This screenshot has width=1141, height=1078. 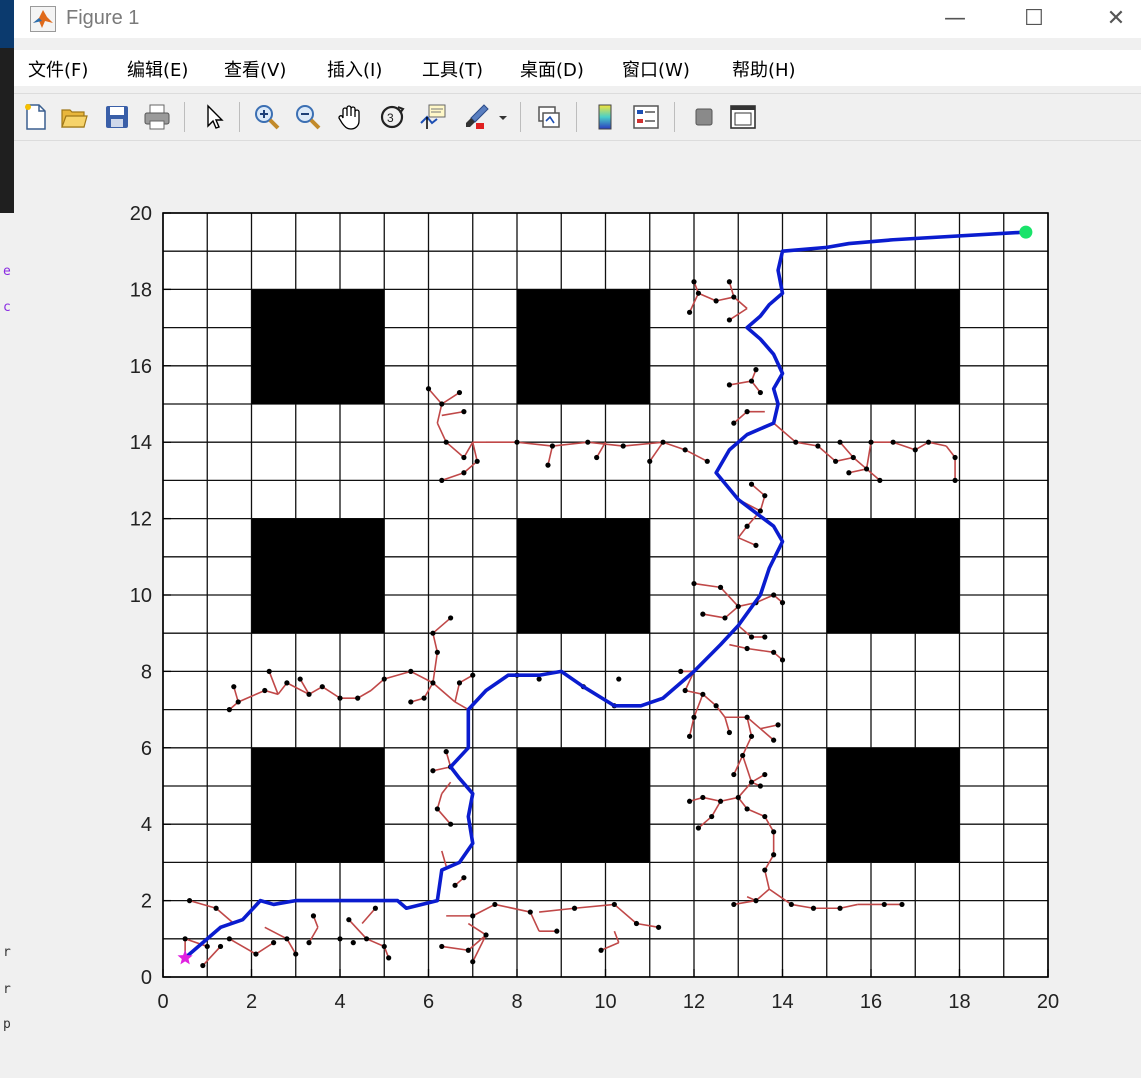 What do you see at coordinates (1048, 1002) in the screenshot?
I see `x-tick-label: 20` at bounding box center [1048, 1002].